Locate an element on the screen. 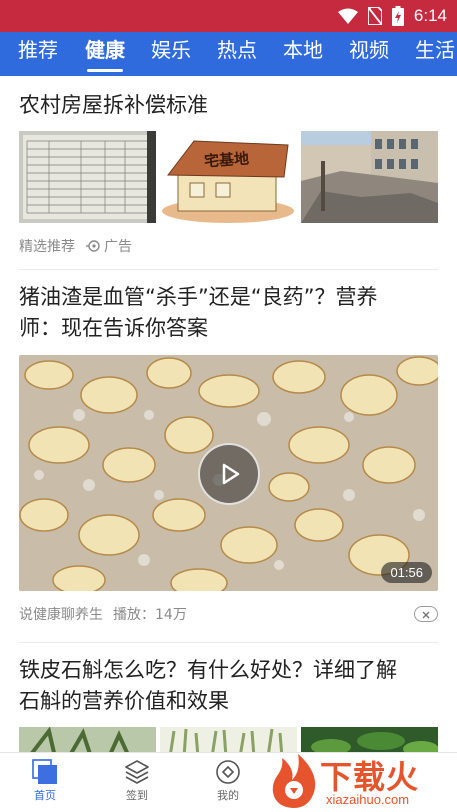  play-count: 播放：14万 is located at coordinates (150, 615).